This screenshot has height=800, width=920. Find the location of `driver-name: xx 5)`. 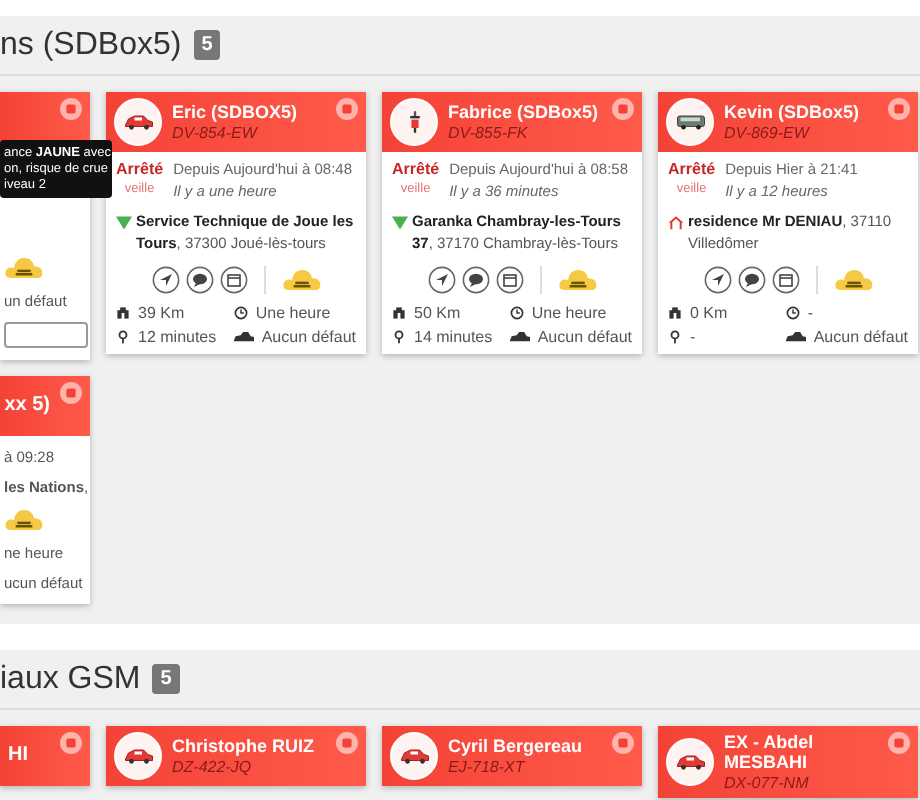

driver-name: xx 5) is located at coordinates (27, 406).